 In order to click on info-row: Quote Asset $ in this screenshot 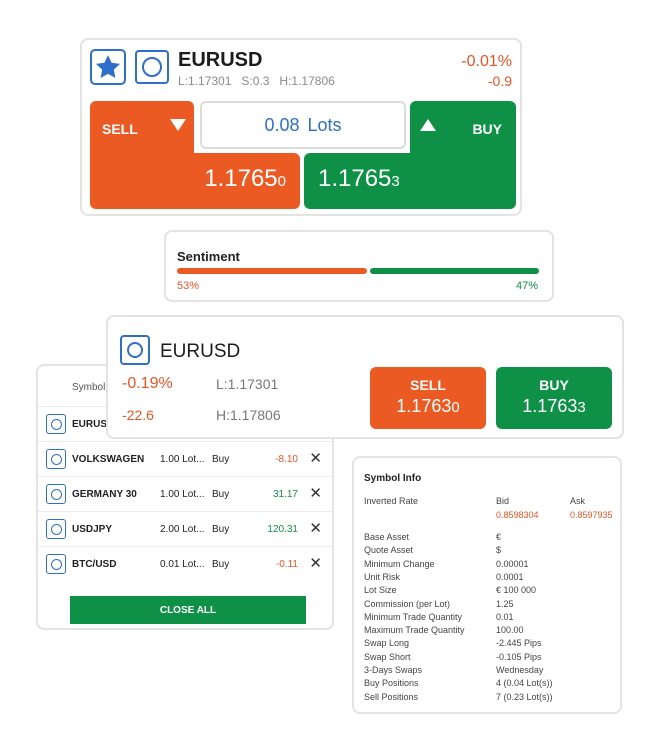, I will do `click(489, 551)`.